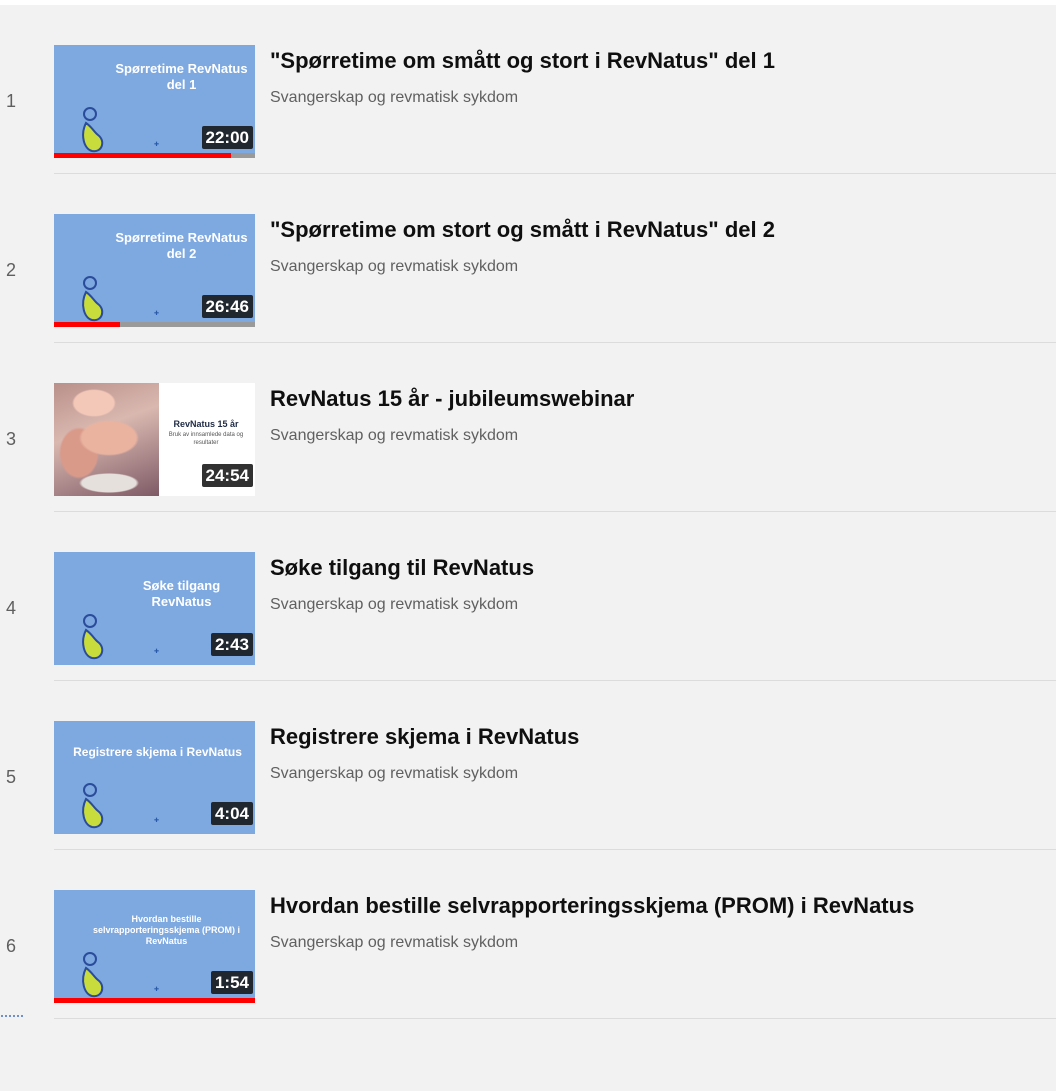  What do you see at coordinates (11, 777) in the screenshot?
I see `item-index: 5` at bounding box center [11, 777].